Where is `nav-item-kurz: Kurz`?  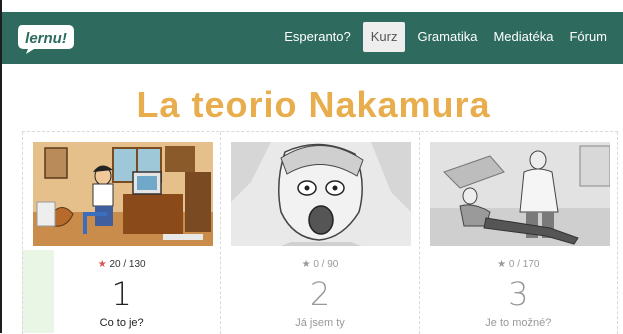 nav-item-kurz: Kurz is located at coordinates (384, 37).